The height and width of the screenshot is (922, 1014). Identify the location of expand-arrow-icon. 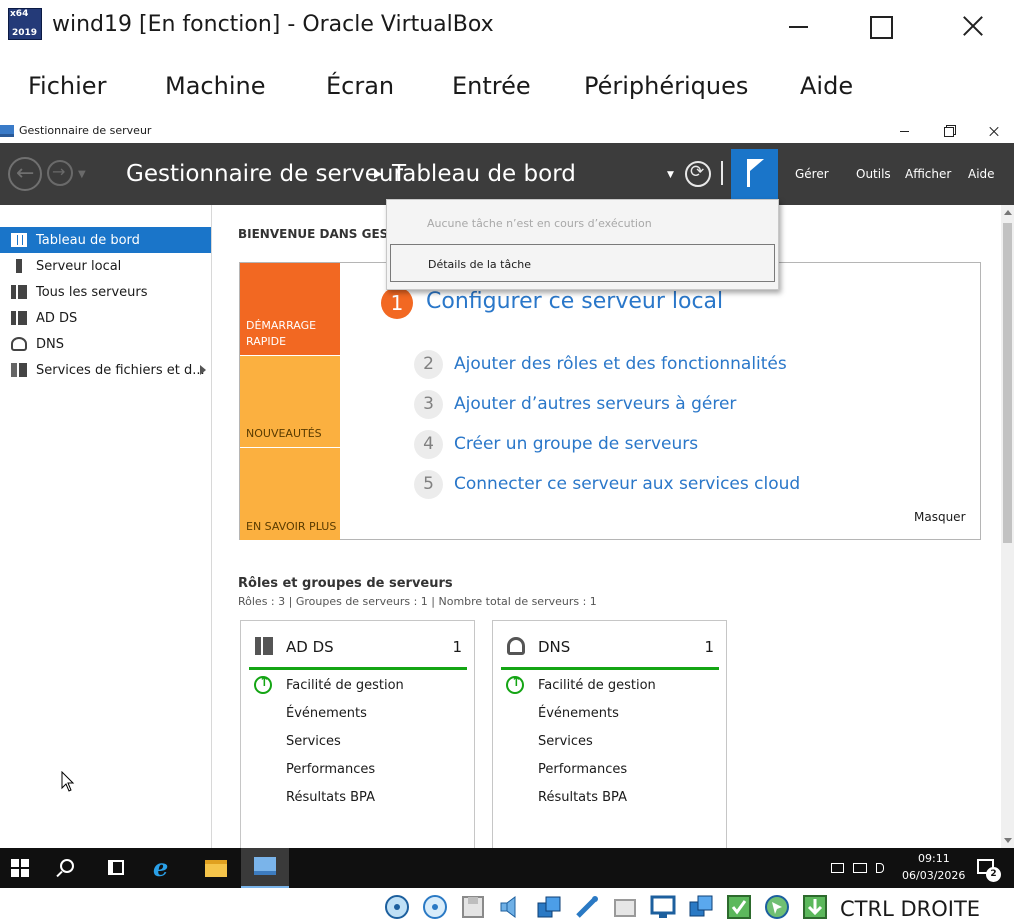
(203, 370).